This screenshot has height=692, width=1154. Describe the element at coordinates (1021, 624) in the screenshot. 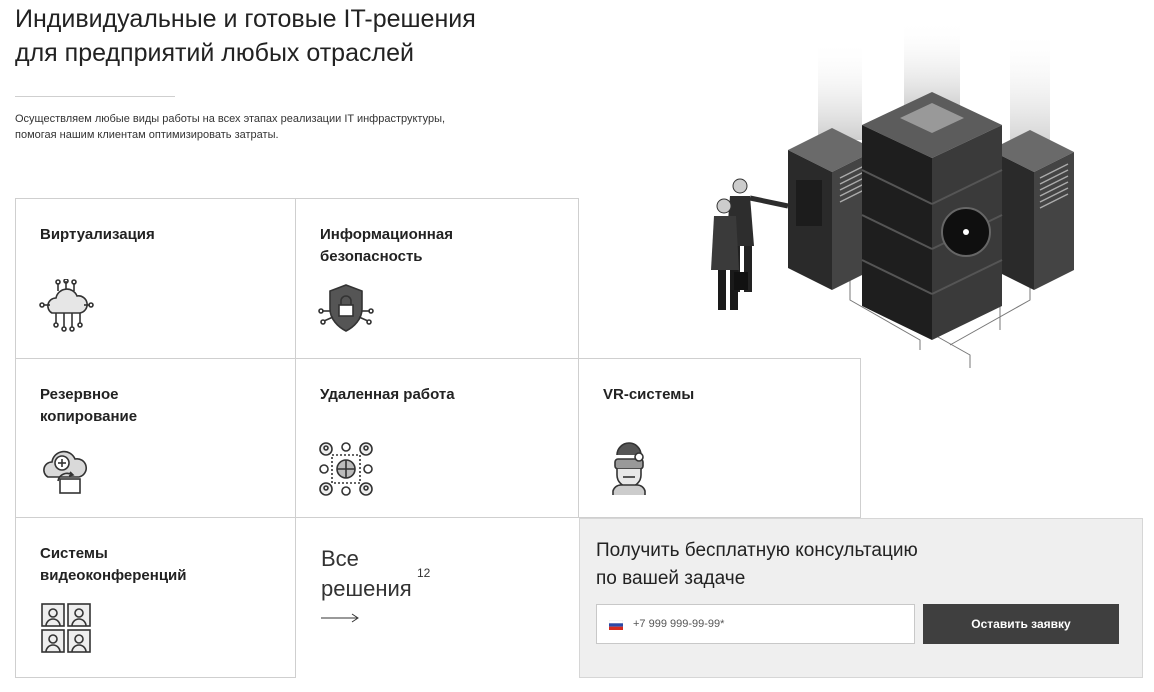

I see `submit-request-button: Оставить заявку` at that location.